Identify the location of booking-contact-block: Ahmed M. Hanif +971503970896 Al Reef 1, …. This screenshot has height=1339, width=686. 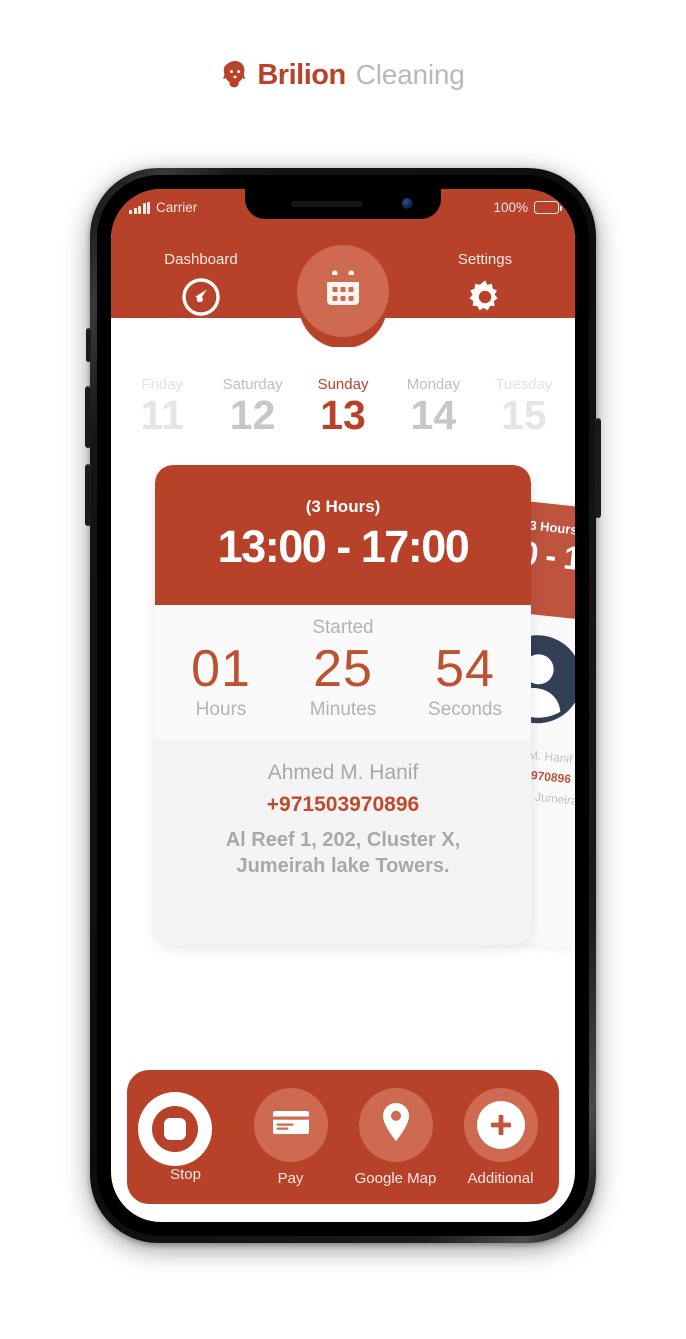
(343, 823).